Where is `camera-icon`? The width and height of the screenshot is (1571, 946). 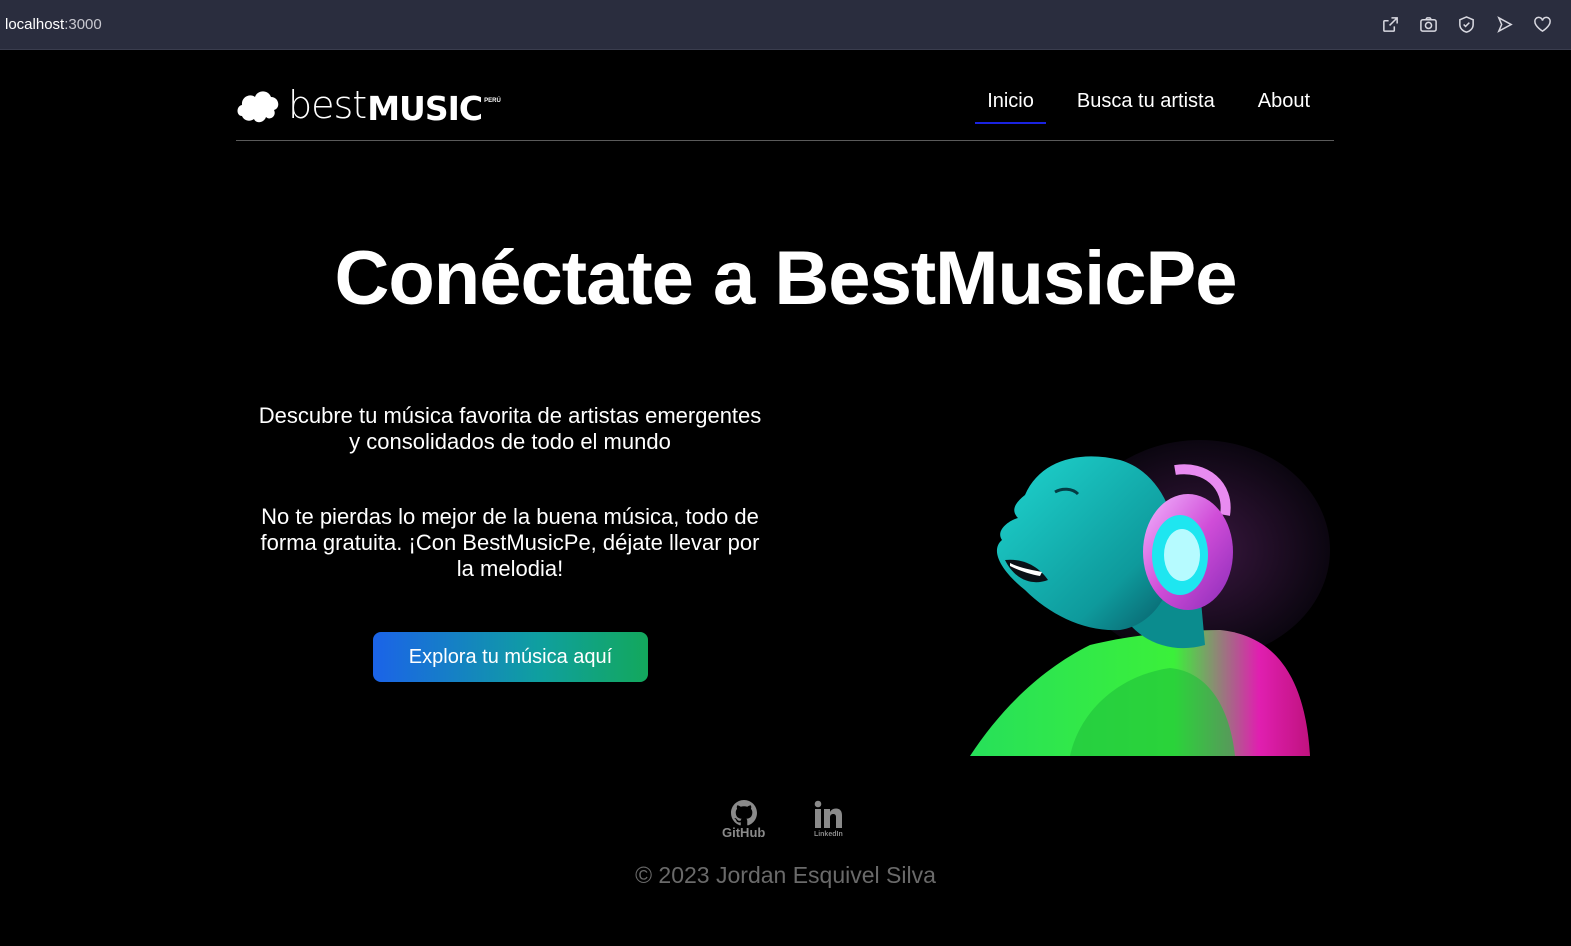 camera-icon is located at coordinates (1428, 24).